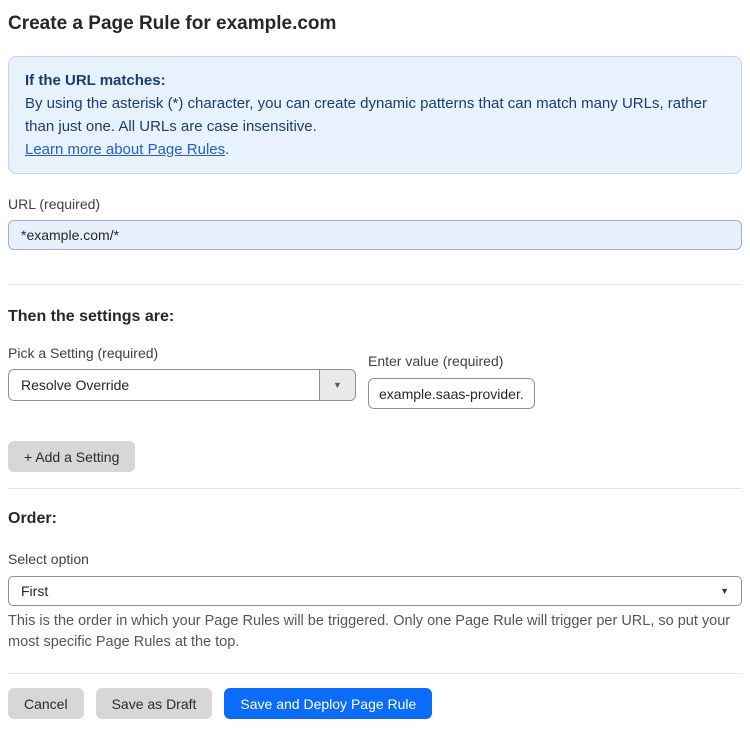 This screenshot has width=750, height=733. I want to click on url-input, so click(375, 235).